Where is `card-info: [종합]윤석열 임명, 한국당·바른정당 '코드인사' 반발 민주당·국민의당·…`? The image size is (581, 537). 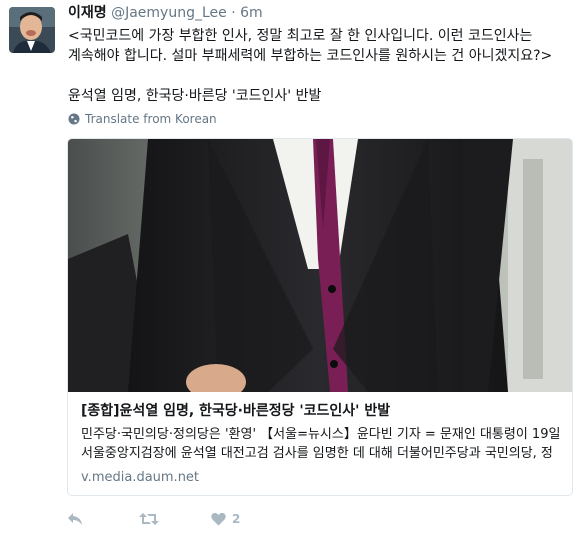 card-info: [종합]윤석열 임명, 한국당·바른정당 '코드인사' 반발 민주당·국민의당·… is located at coordinates (322, 444).